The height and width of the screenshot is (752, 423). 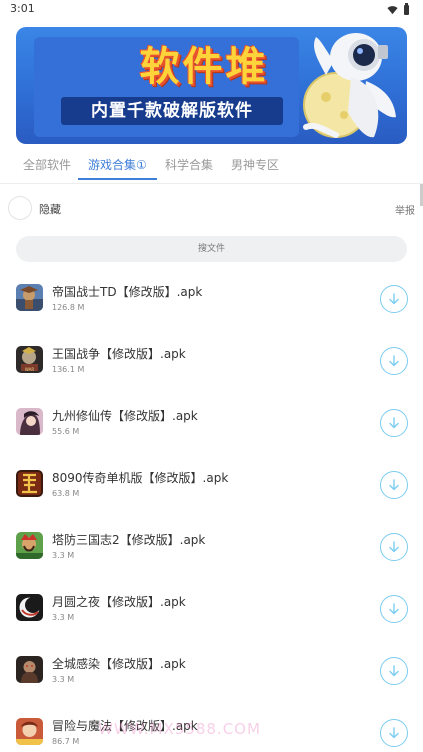 I want to click on tab-science-collection: 科学合集, so click(x=189, y=164).